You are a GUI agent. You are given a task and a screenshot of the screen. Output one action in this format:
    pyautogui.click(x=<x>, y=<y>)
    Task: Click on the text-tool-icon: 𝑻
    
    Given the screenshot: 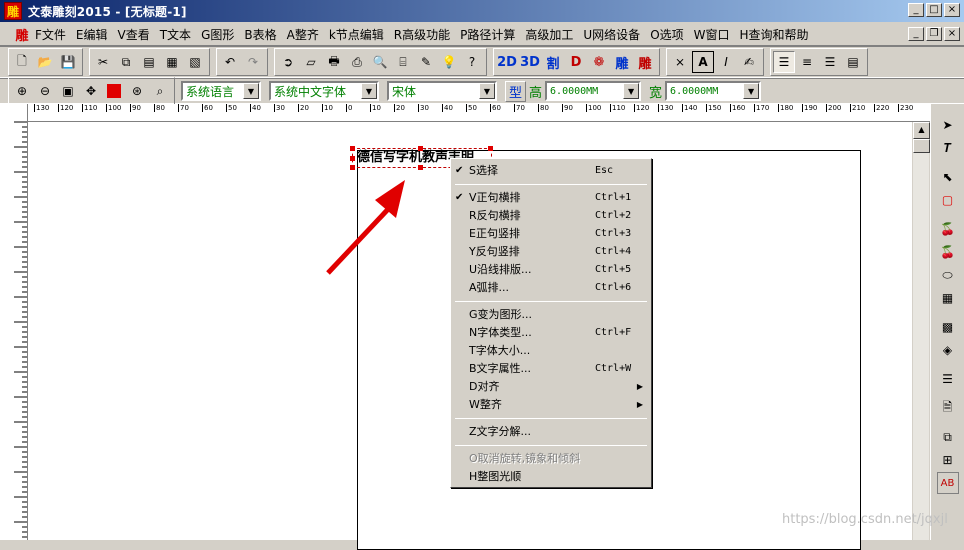 What is the action you would take?
    pyautogui.click(x=948, y=148)
    